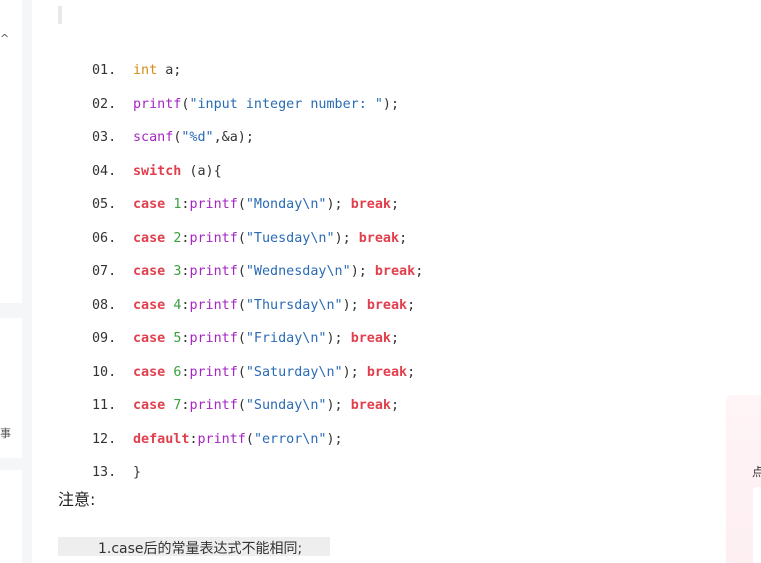  I want to click on line-number: 09., so click(104, 338).